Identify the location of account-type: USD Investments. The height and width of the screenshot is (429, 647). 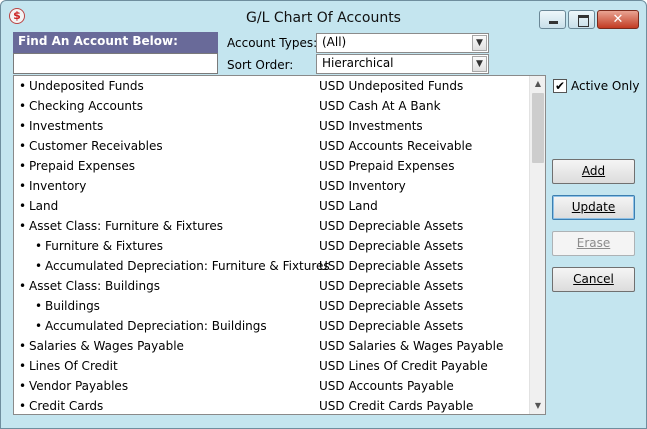
(371, 126).